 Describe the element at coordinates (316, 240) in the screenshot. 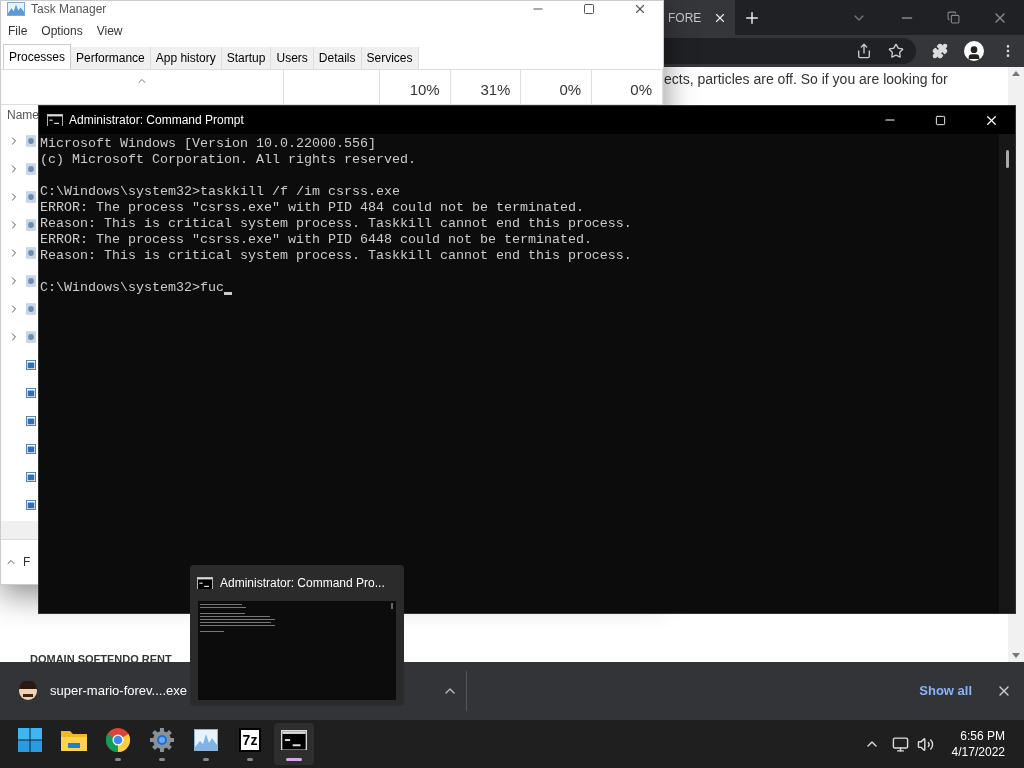

I see `console-line: ERROR: The process "csrss.exe" with PID 6448 could not be terminated.` at that location.